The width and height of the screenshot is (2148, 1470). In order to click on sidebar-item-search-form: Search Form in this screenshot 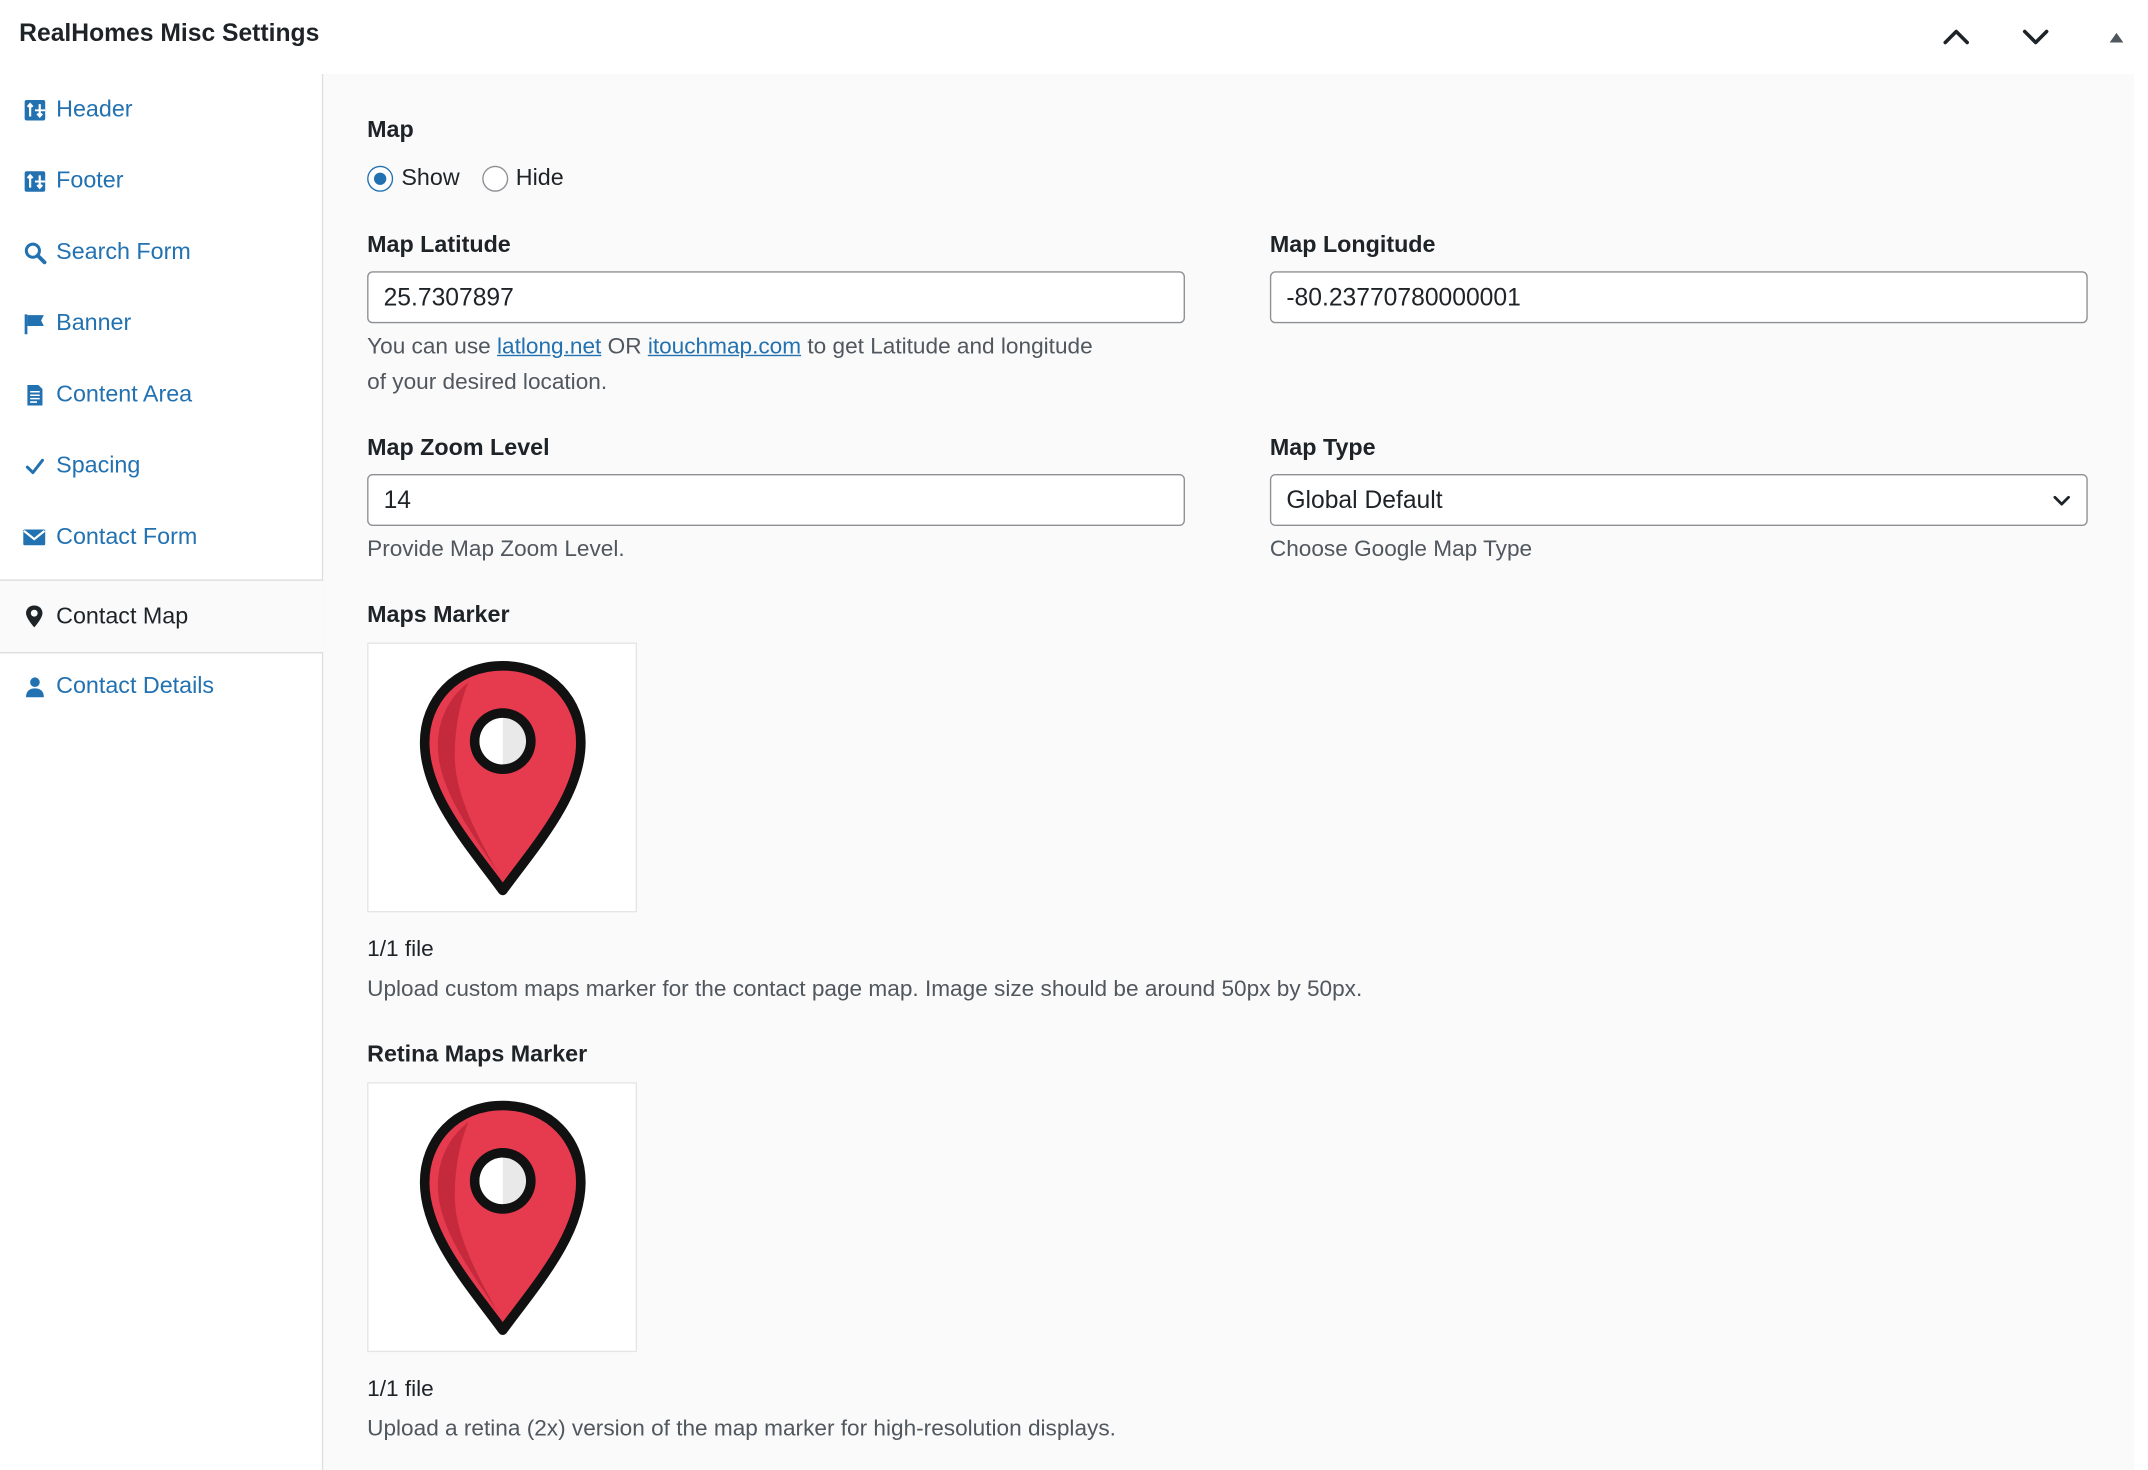, I will do `click(161, 251)`.